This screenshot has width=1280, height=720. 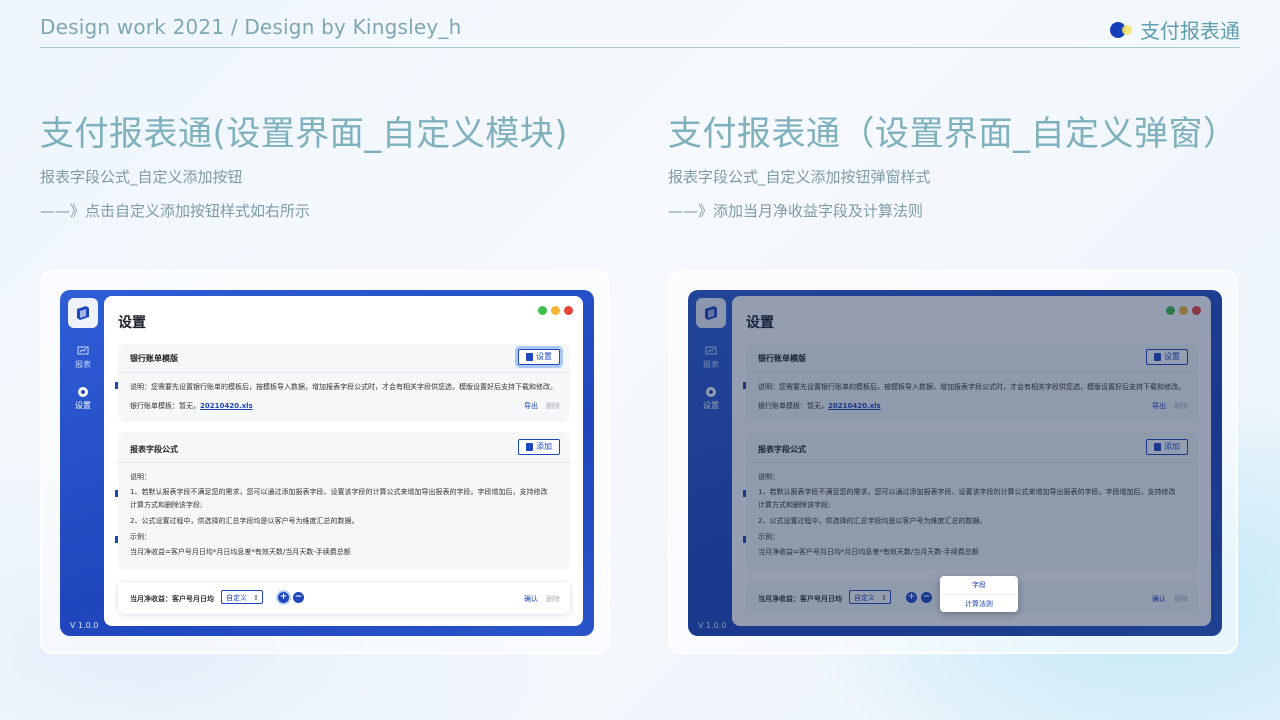 I want to click on version-label: V 1.0.0, so click(x=84, y=625).